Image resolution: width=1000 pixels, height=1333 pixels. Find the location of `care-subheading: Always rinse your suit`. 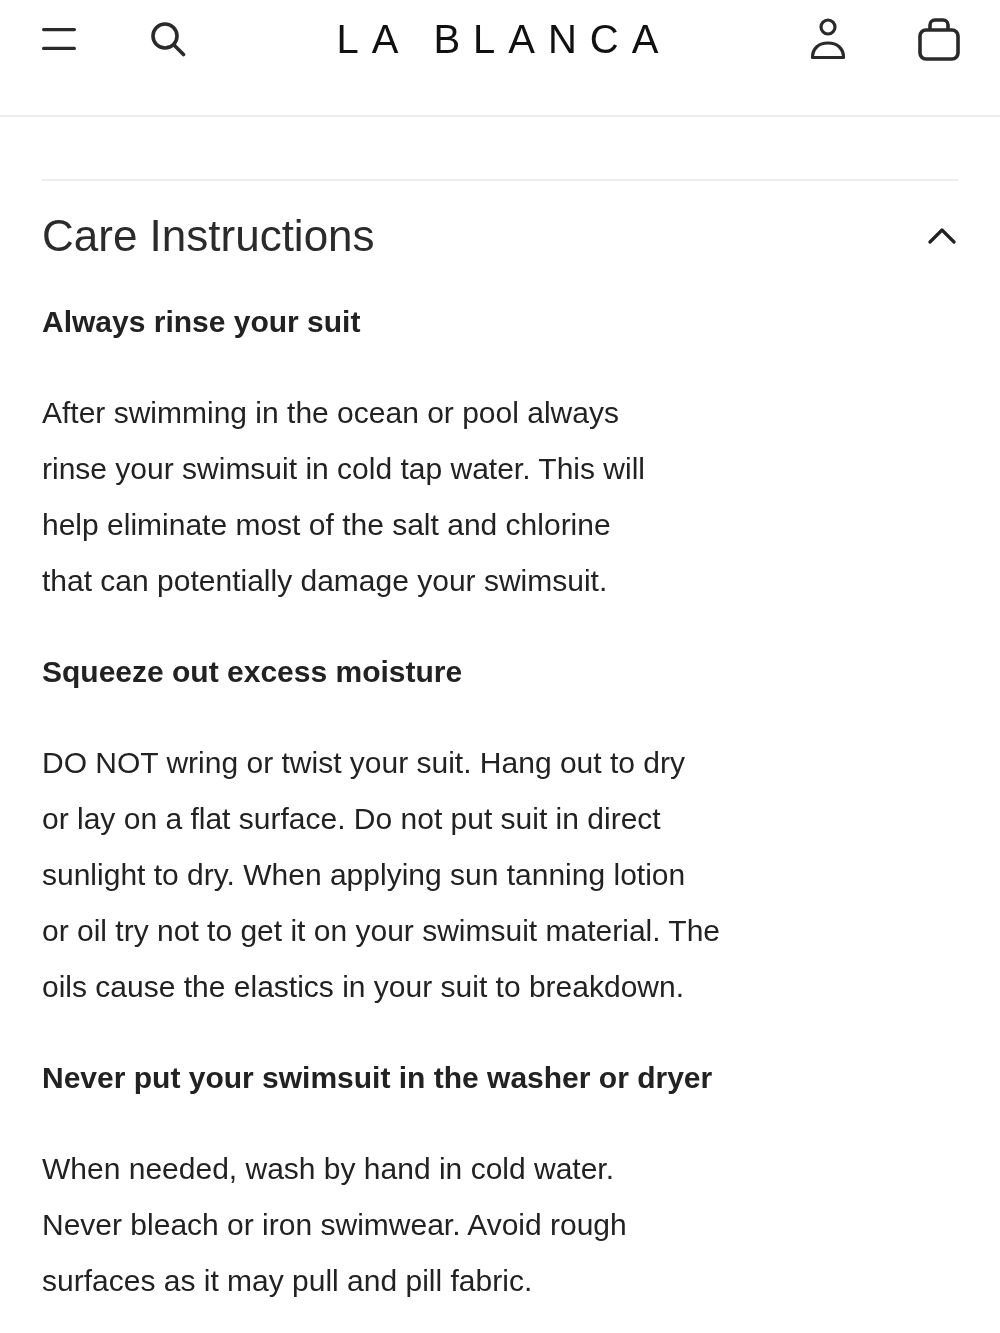

care-subheading: Always rinse your suit is located at coordinates (202, 322).